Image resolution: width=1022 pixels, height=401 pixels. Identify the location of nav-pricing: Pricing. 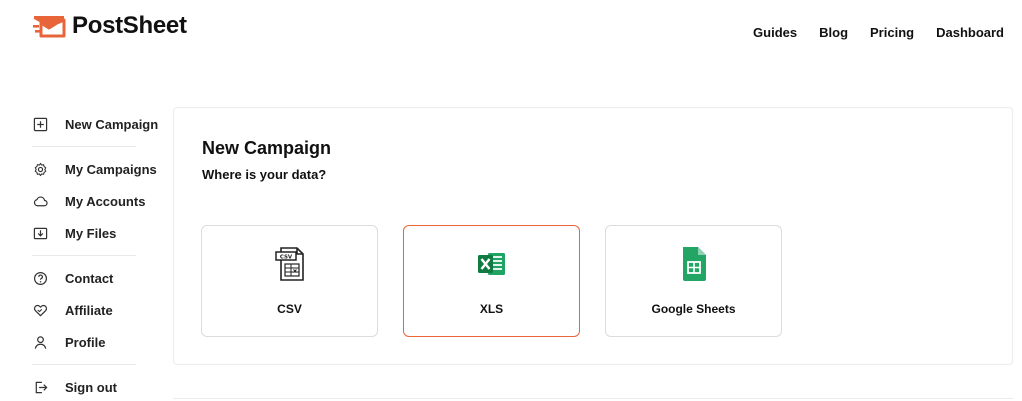
(892, 32).